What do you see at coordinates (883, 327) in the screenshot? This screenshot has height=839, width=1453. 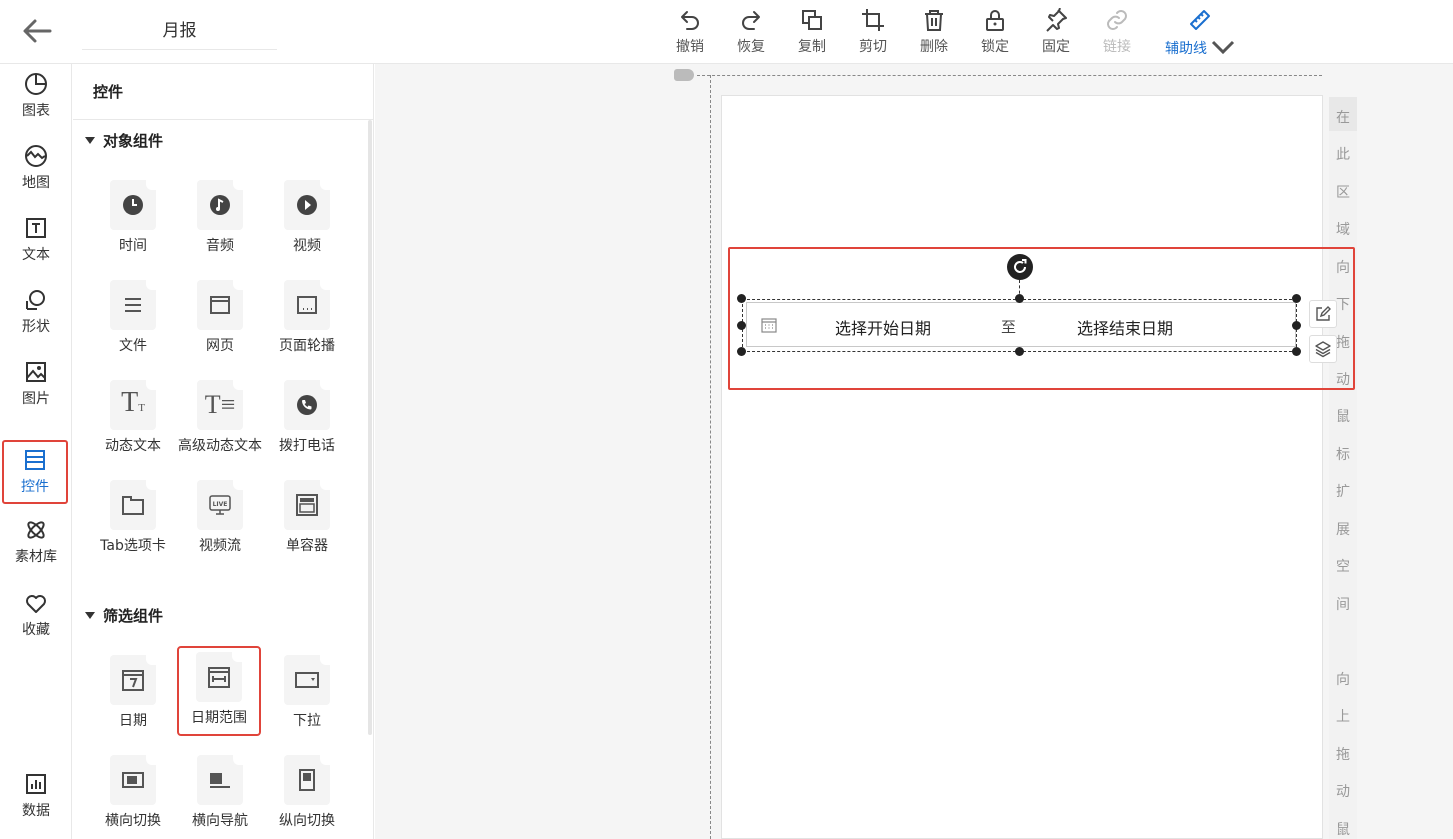 I see `start-date-input: 选择开始日期` at bounding box center [883, 327].